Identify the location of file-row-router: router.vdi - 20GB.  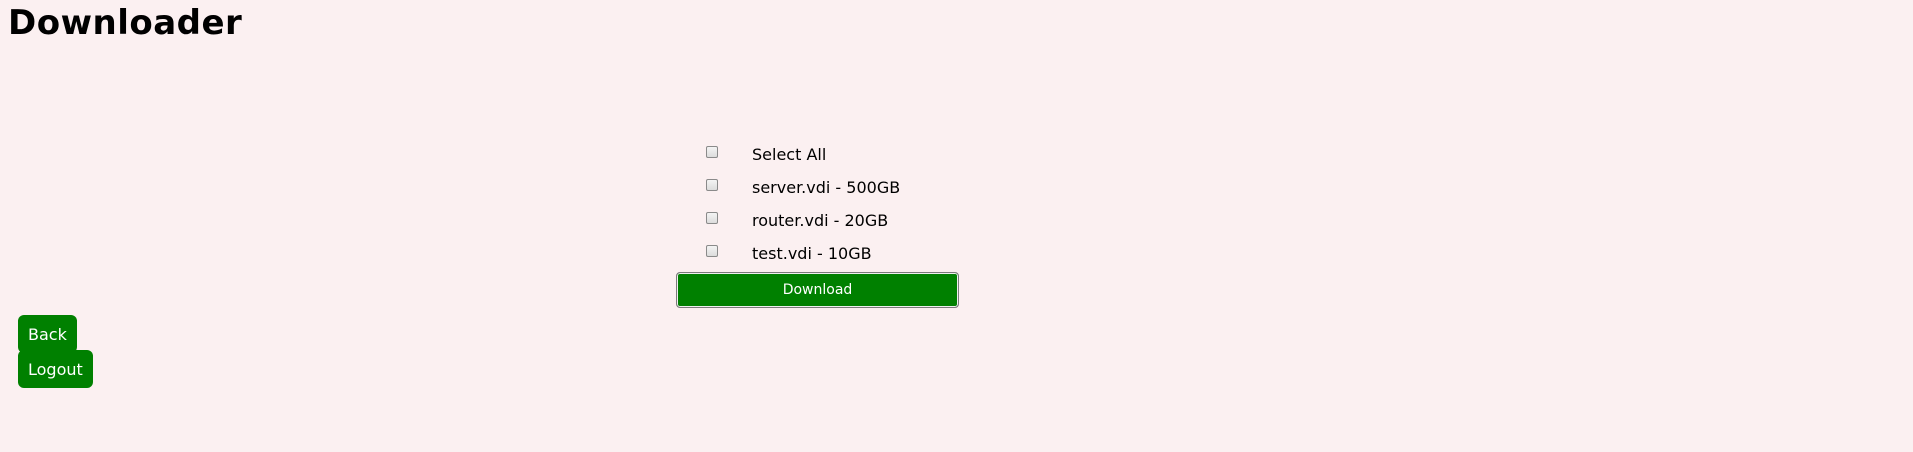
(834, 223).